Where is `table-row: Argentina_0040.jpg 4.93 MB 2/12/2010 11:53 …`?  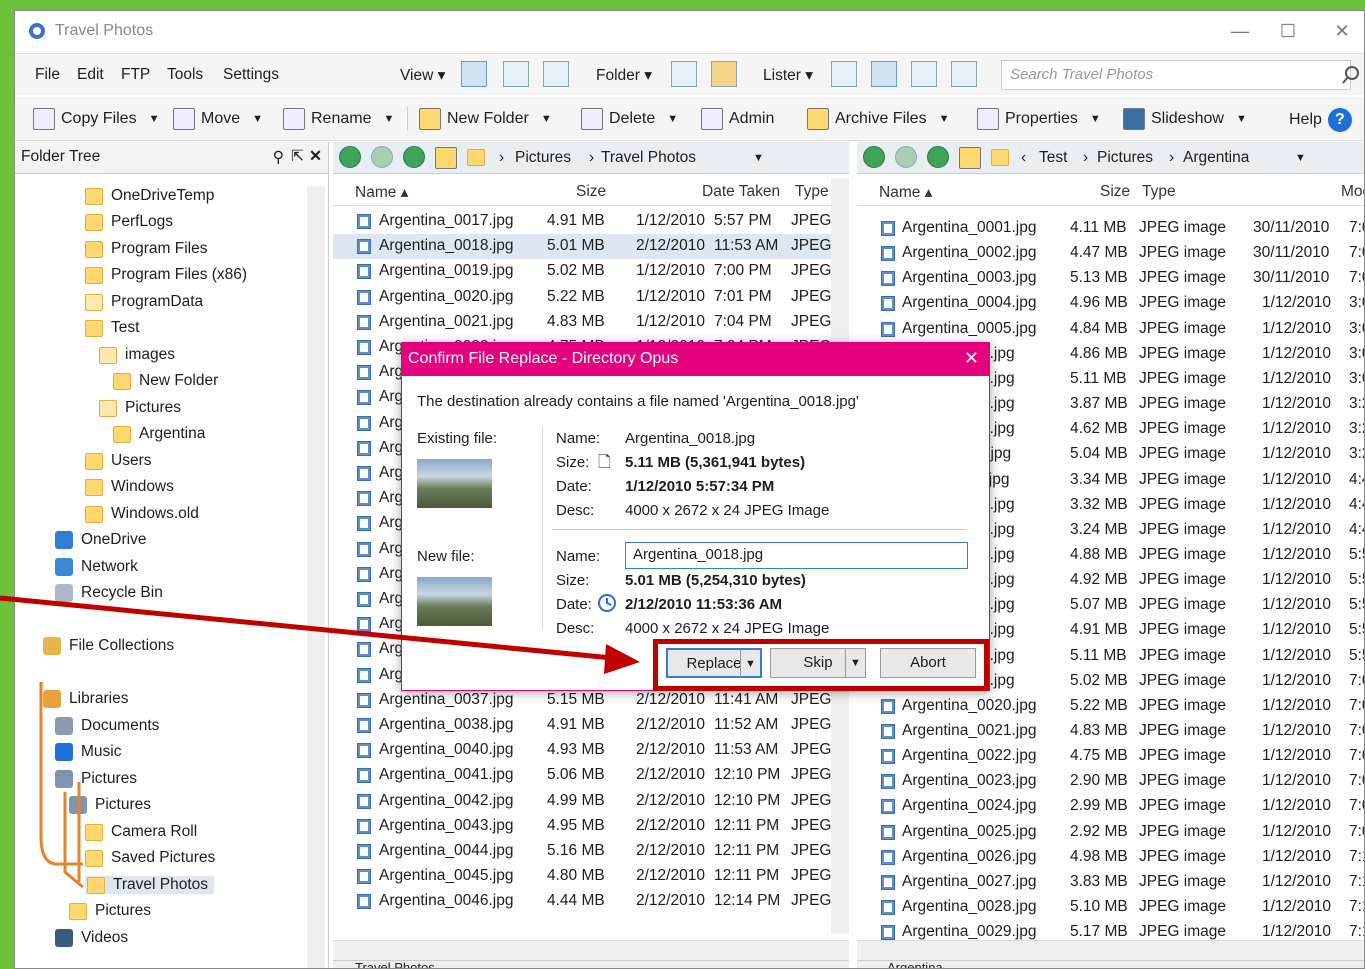 table-row: Argentina_0040.jpg 4.93 MB 2/12/2010 11:53 … is located at coordinates (591, 750).